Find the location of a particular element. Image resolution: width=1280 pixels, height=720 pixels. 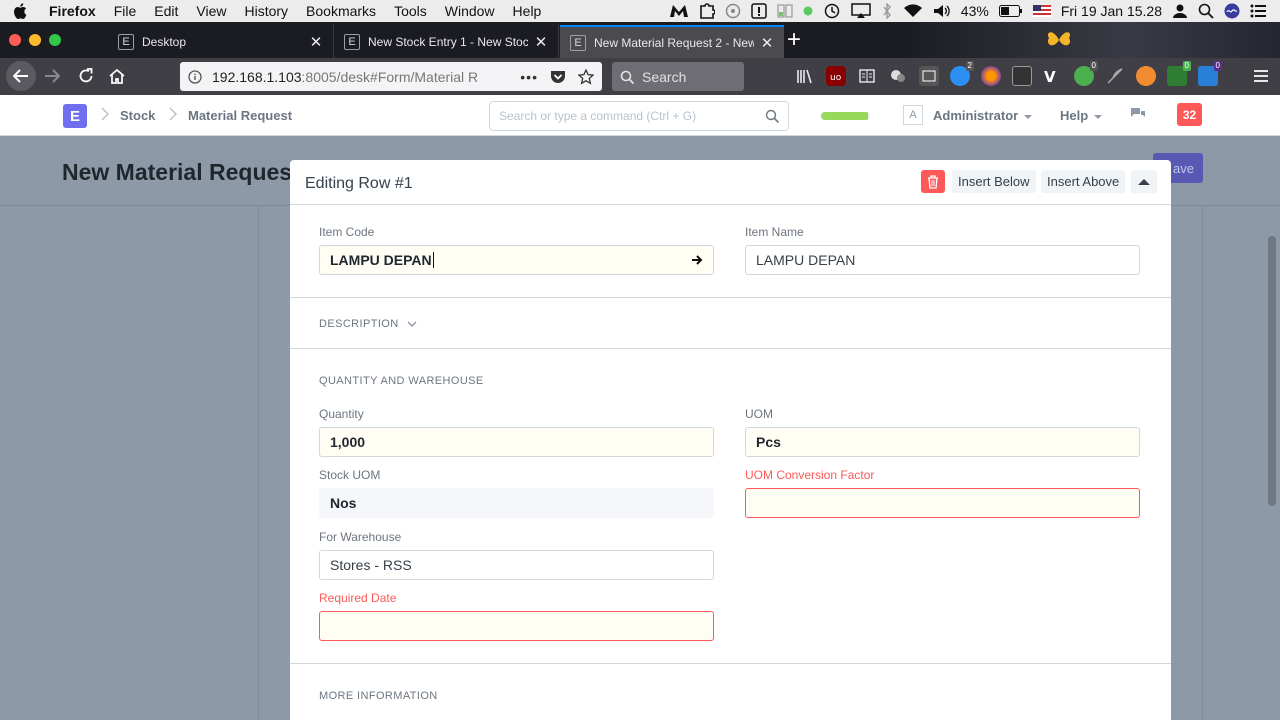

quantity-field: 1,000 is located at coordinates (516, 442).